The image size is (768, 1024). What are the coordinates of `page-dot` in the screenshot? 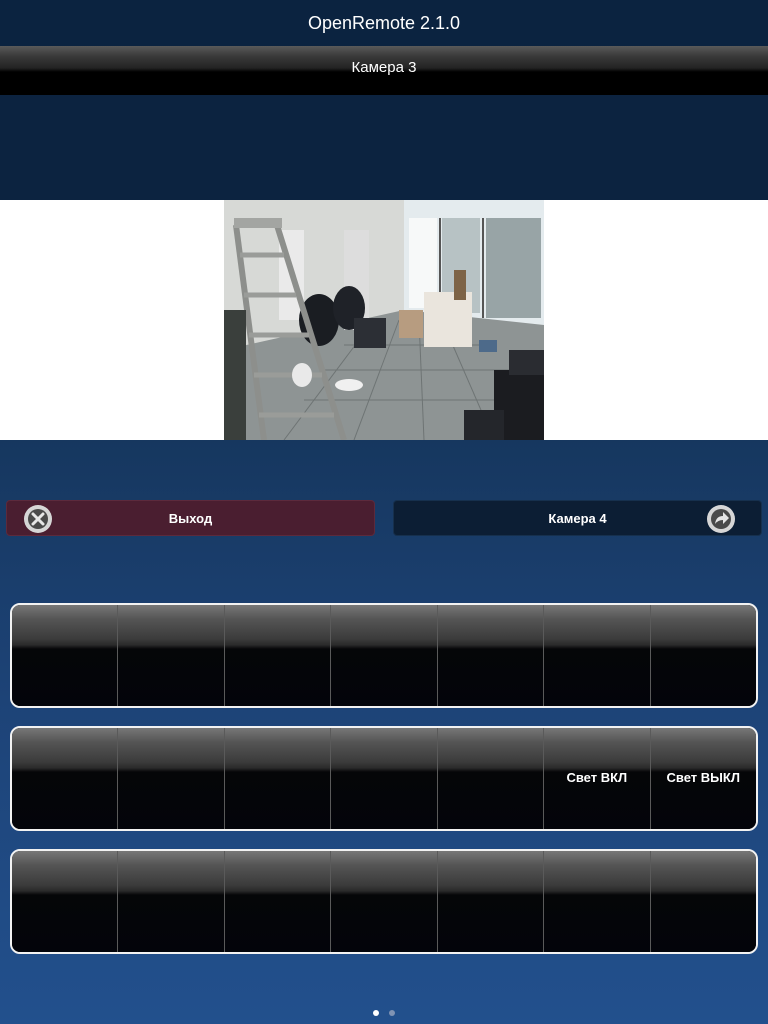 It's located at (392, 1013).